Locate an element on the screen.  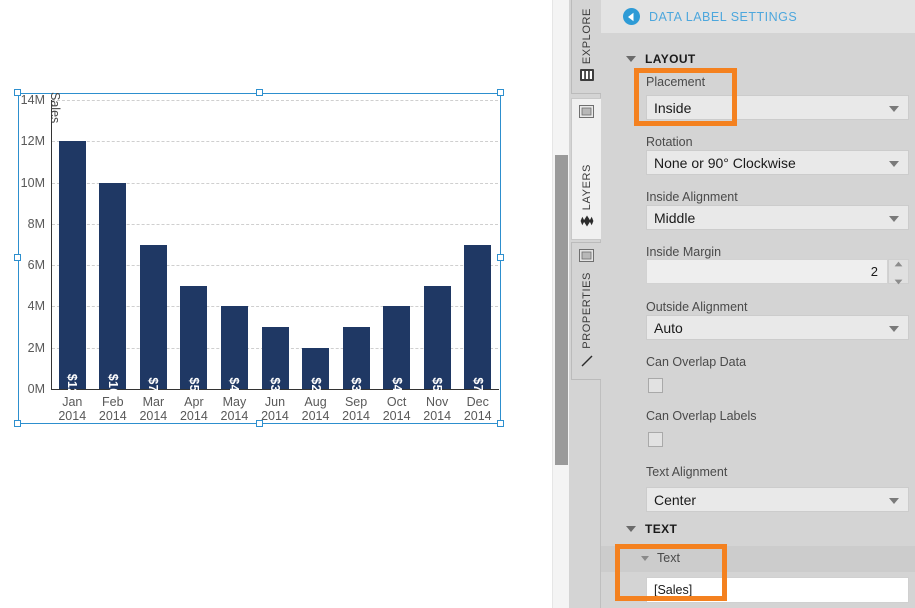
panel-tab-rail: EXPLORE LAYERS PROPERTIES is located at coordinates (585, 304).